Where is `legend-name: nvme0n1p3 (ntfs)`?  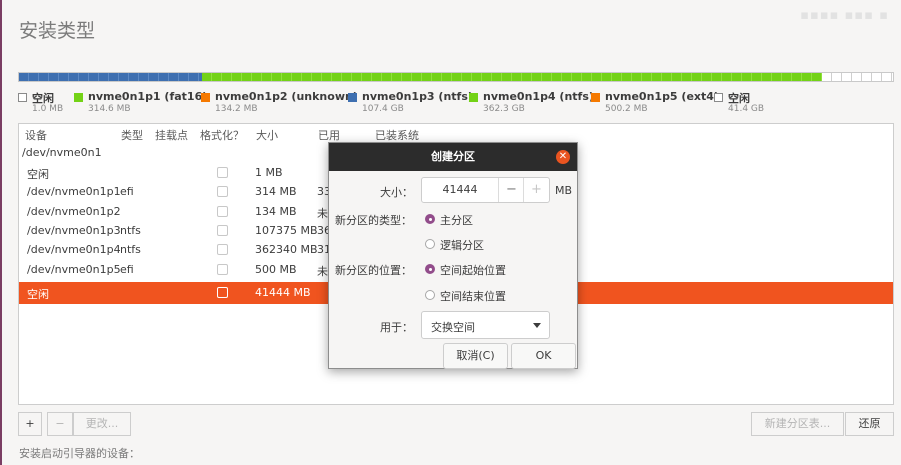 legend-name: nvme0n1p3 (ntfs) is located at coordinates (417, 96).